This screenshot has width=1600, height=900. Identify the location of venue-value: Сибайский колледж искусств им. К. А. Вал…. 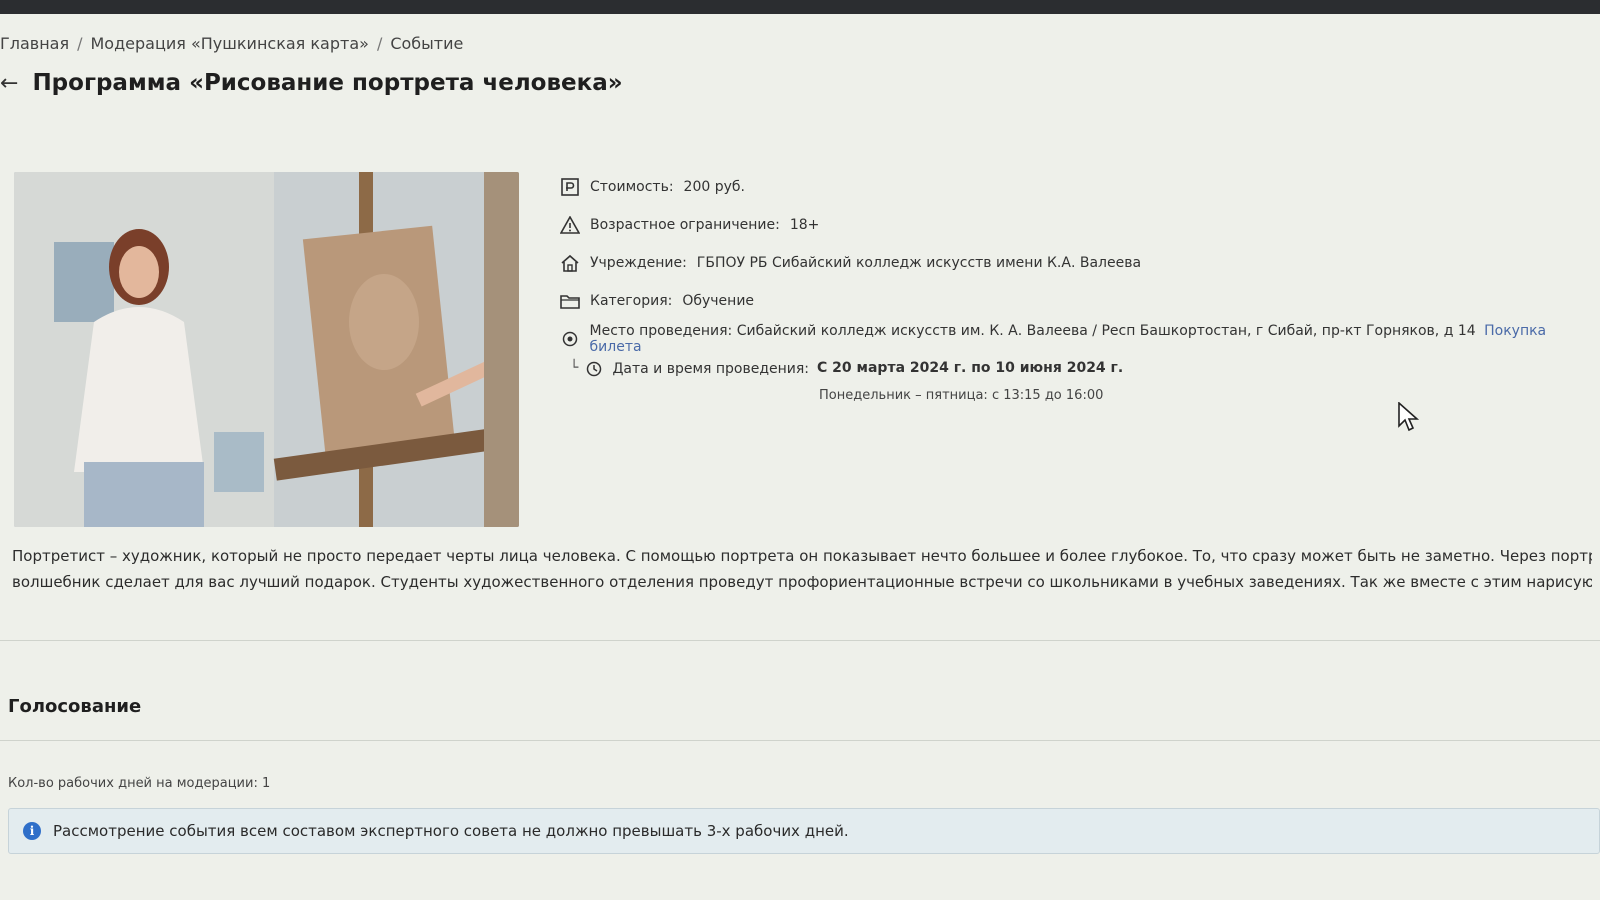
(1106, 331).